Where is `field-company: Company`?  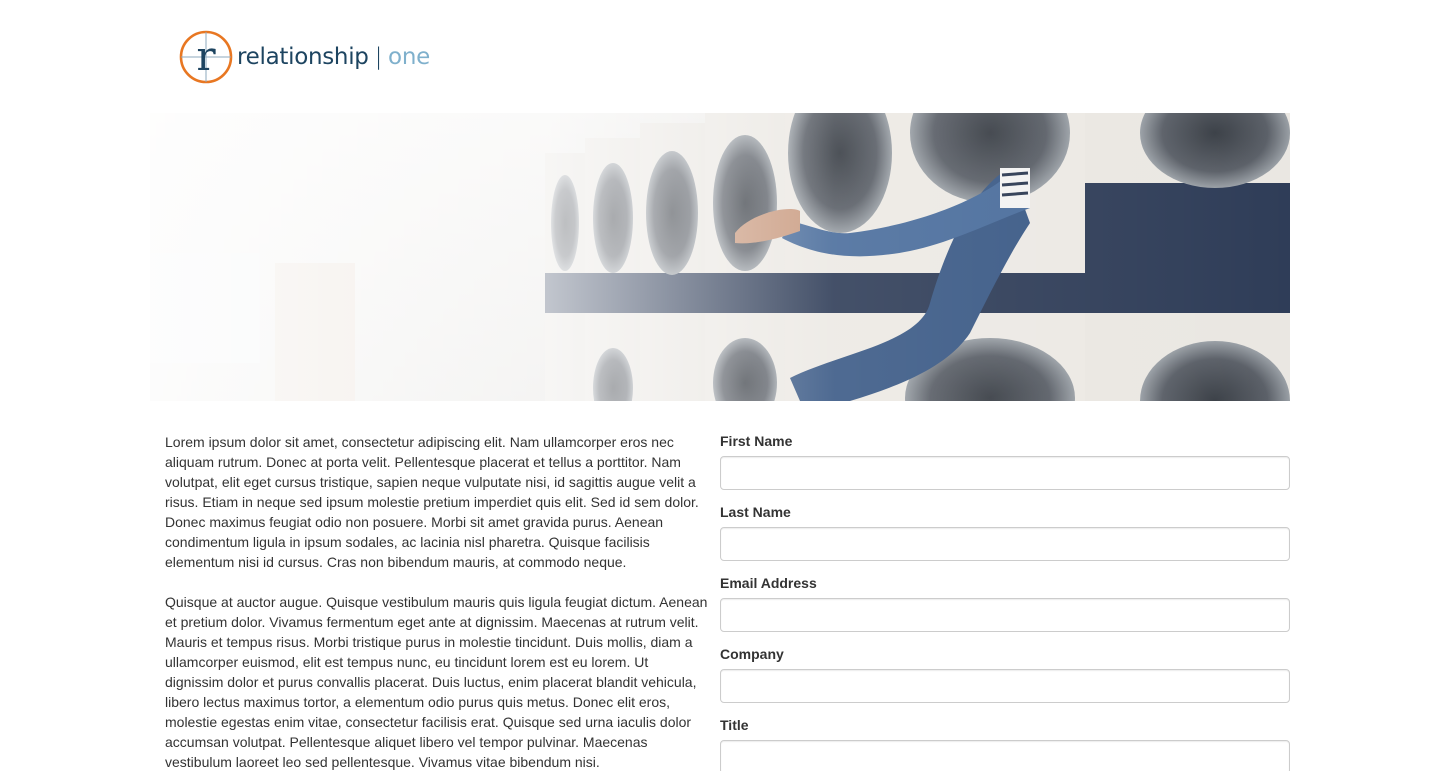
field-company: Company is located at coordinates (1005, 674).